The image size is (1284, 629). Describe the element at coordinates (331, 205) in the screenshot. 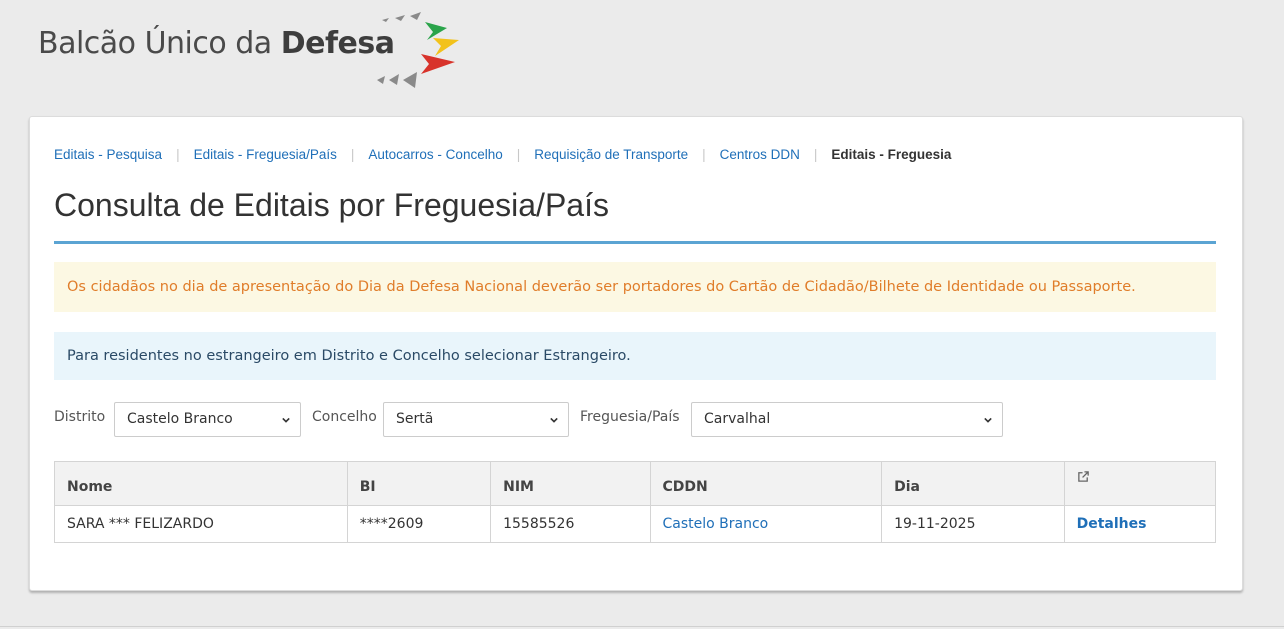

I see `page-title: Consulta de Editais por Freguesia/País` at that location.